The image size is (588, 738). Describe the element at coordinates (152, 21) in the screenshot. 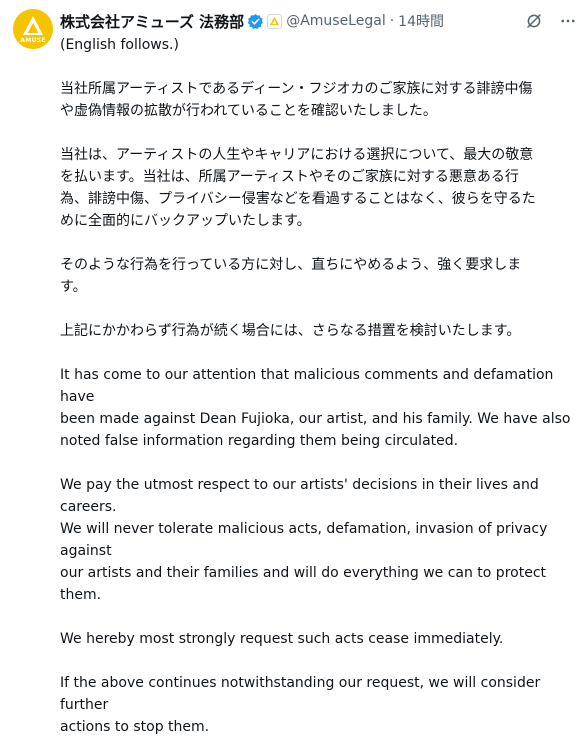

I see `display-name: 株式会社アミューズ 法務部` at that location.